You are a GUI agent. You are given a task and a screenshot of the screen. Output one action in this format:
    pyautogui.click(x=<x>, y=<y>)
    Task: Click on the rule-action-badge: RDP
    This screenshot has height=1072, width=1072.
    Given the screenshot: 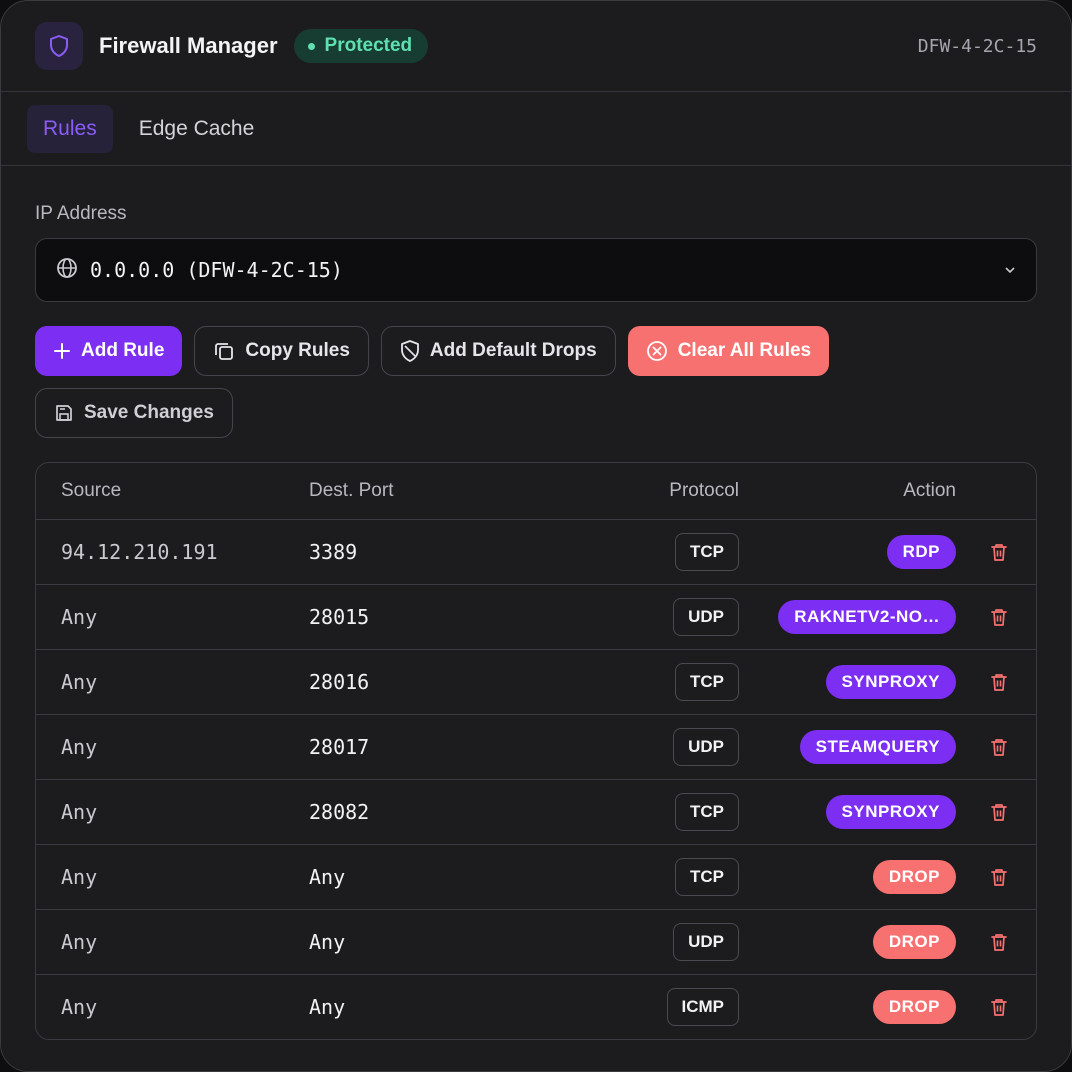 What is the action you would take?
    pyautogui.click(x=921, y=552)
    